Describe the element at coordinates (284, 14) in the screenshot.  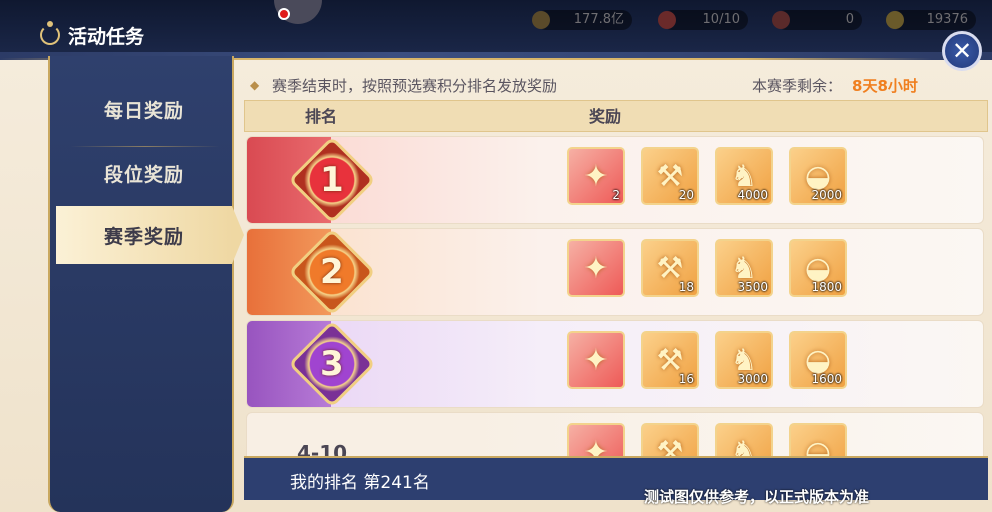
I see `notification-dot` at that location.